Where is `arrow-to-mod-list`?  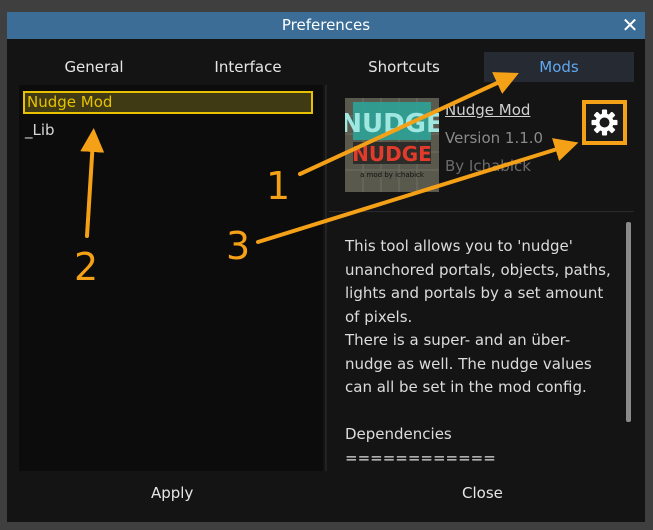
arrow-to-mod-list is located at coordinates (92, 183).